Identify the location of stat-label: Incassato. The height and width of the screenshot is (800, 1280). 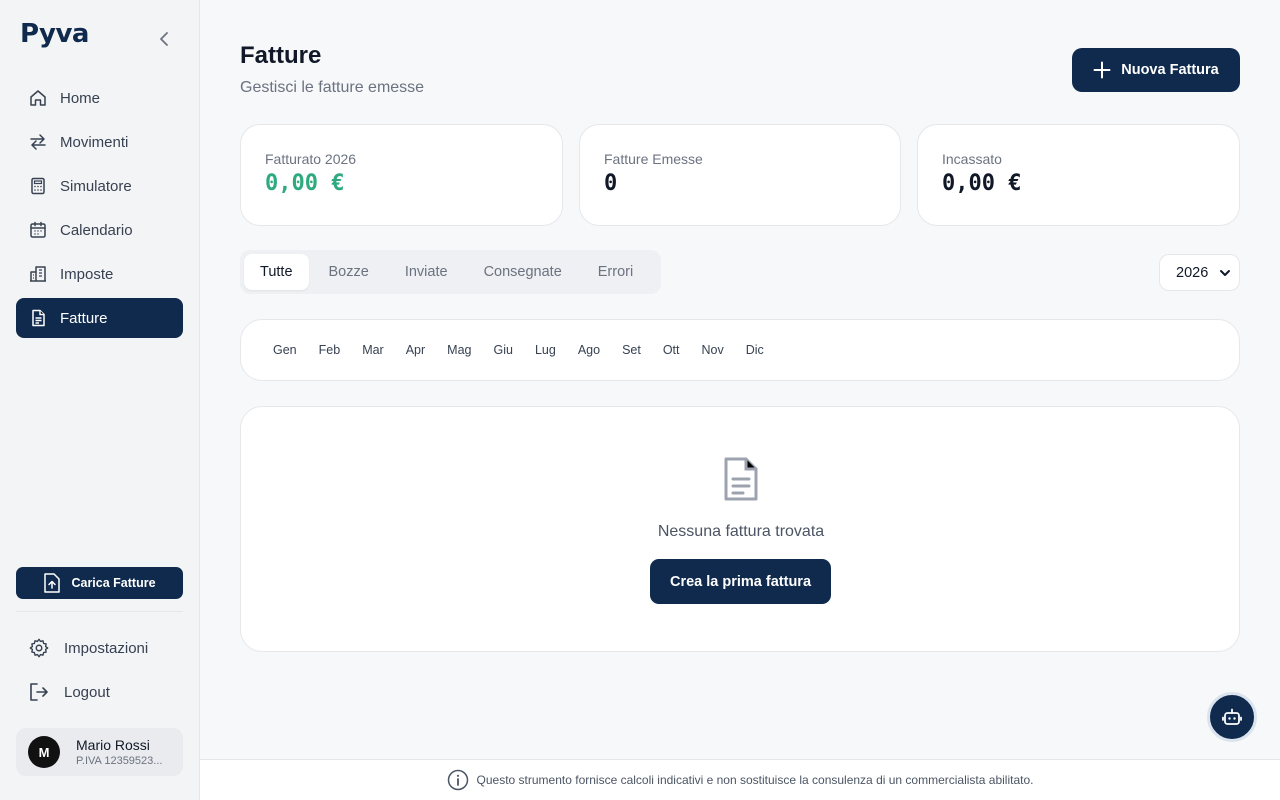
(972, 159).